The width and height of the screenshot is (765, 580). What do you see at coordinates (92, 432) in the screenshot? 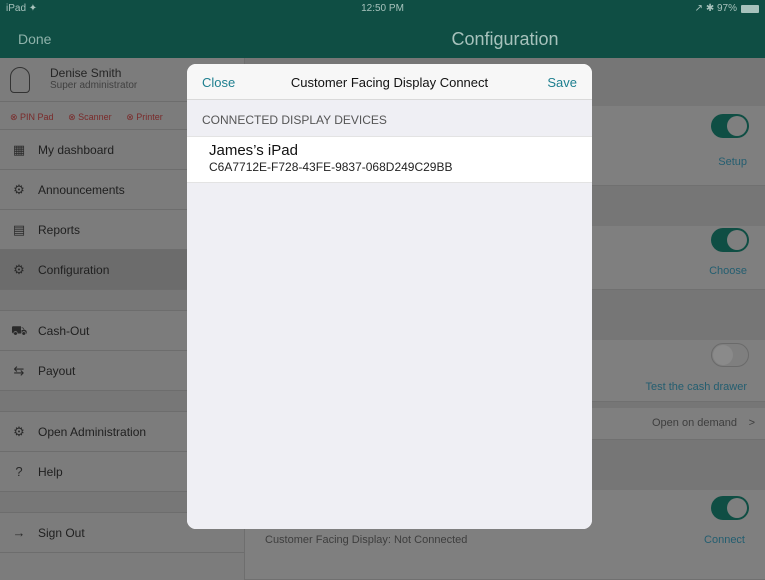
I see `sidebar-item-label: Open Administration` at bounding box center [92, 432].